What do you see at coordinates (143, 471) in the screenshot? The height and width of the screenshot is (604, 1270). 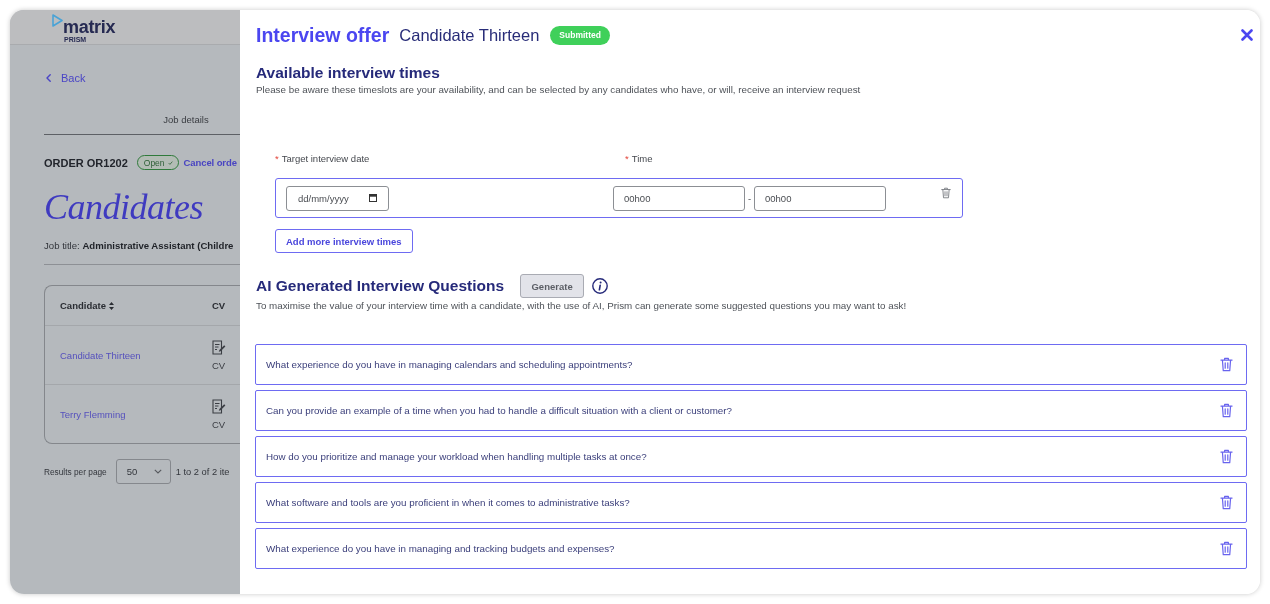 I see `page-size-select: 50` at bounding box center [143, 471].